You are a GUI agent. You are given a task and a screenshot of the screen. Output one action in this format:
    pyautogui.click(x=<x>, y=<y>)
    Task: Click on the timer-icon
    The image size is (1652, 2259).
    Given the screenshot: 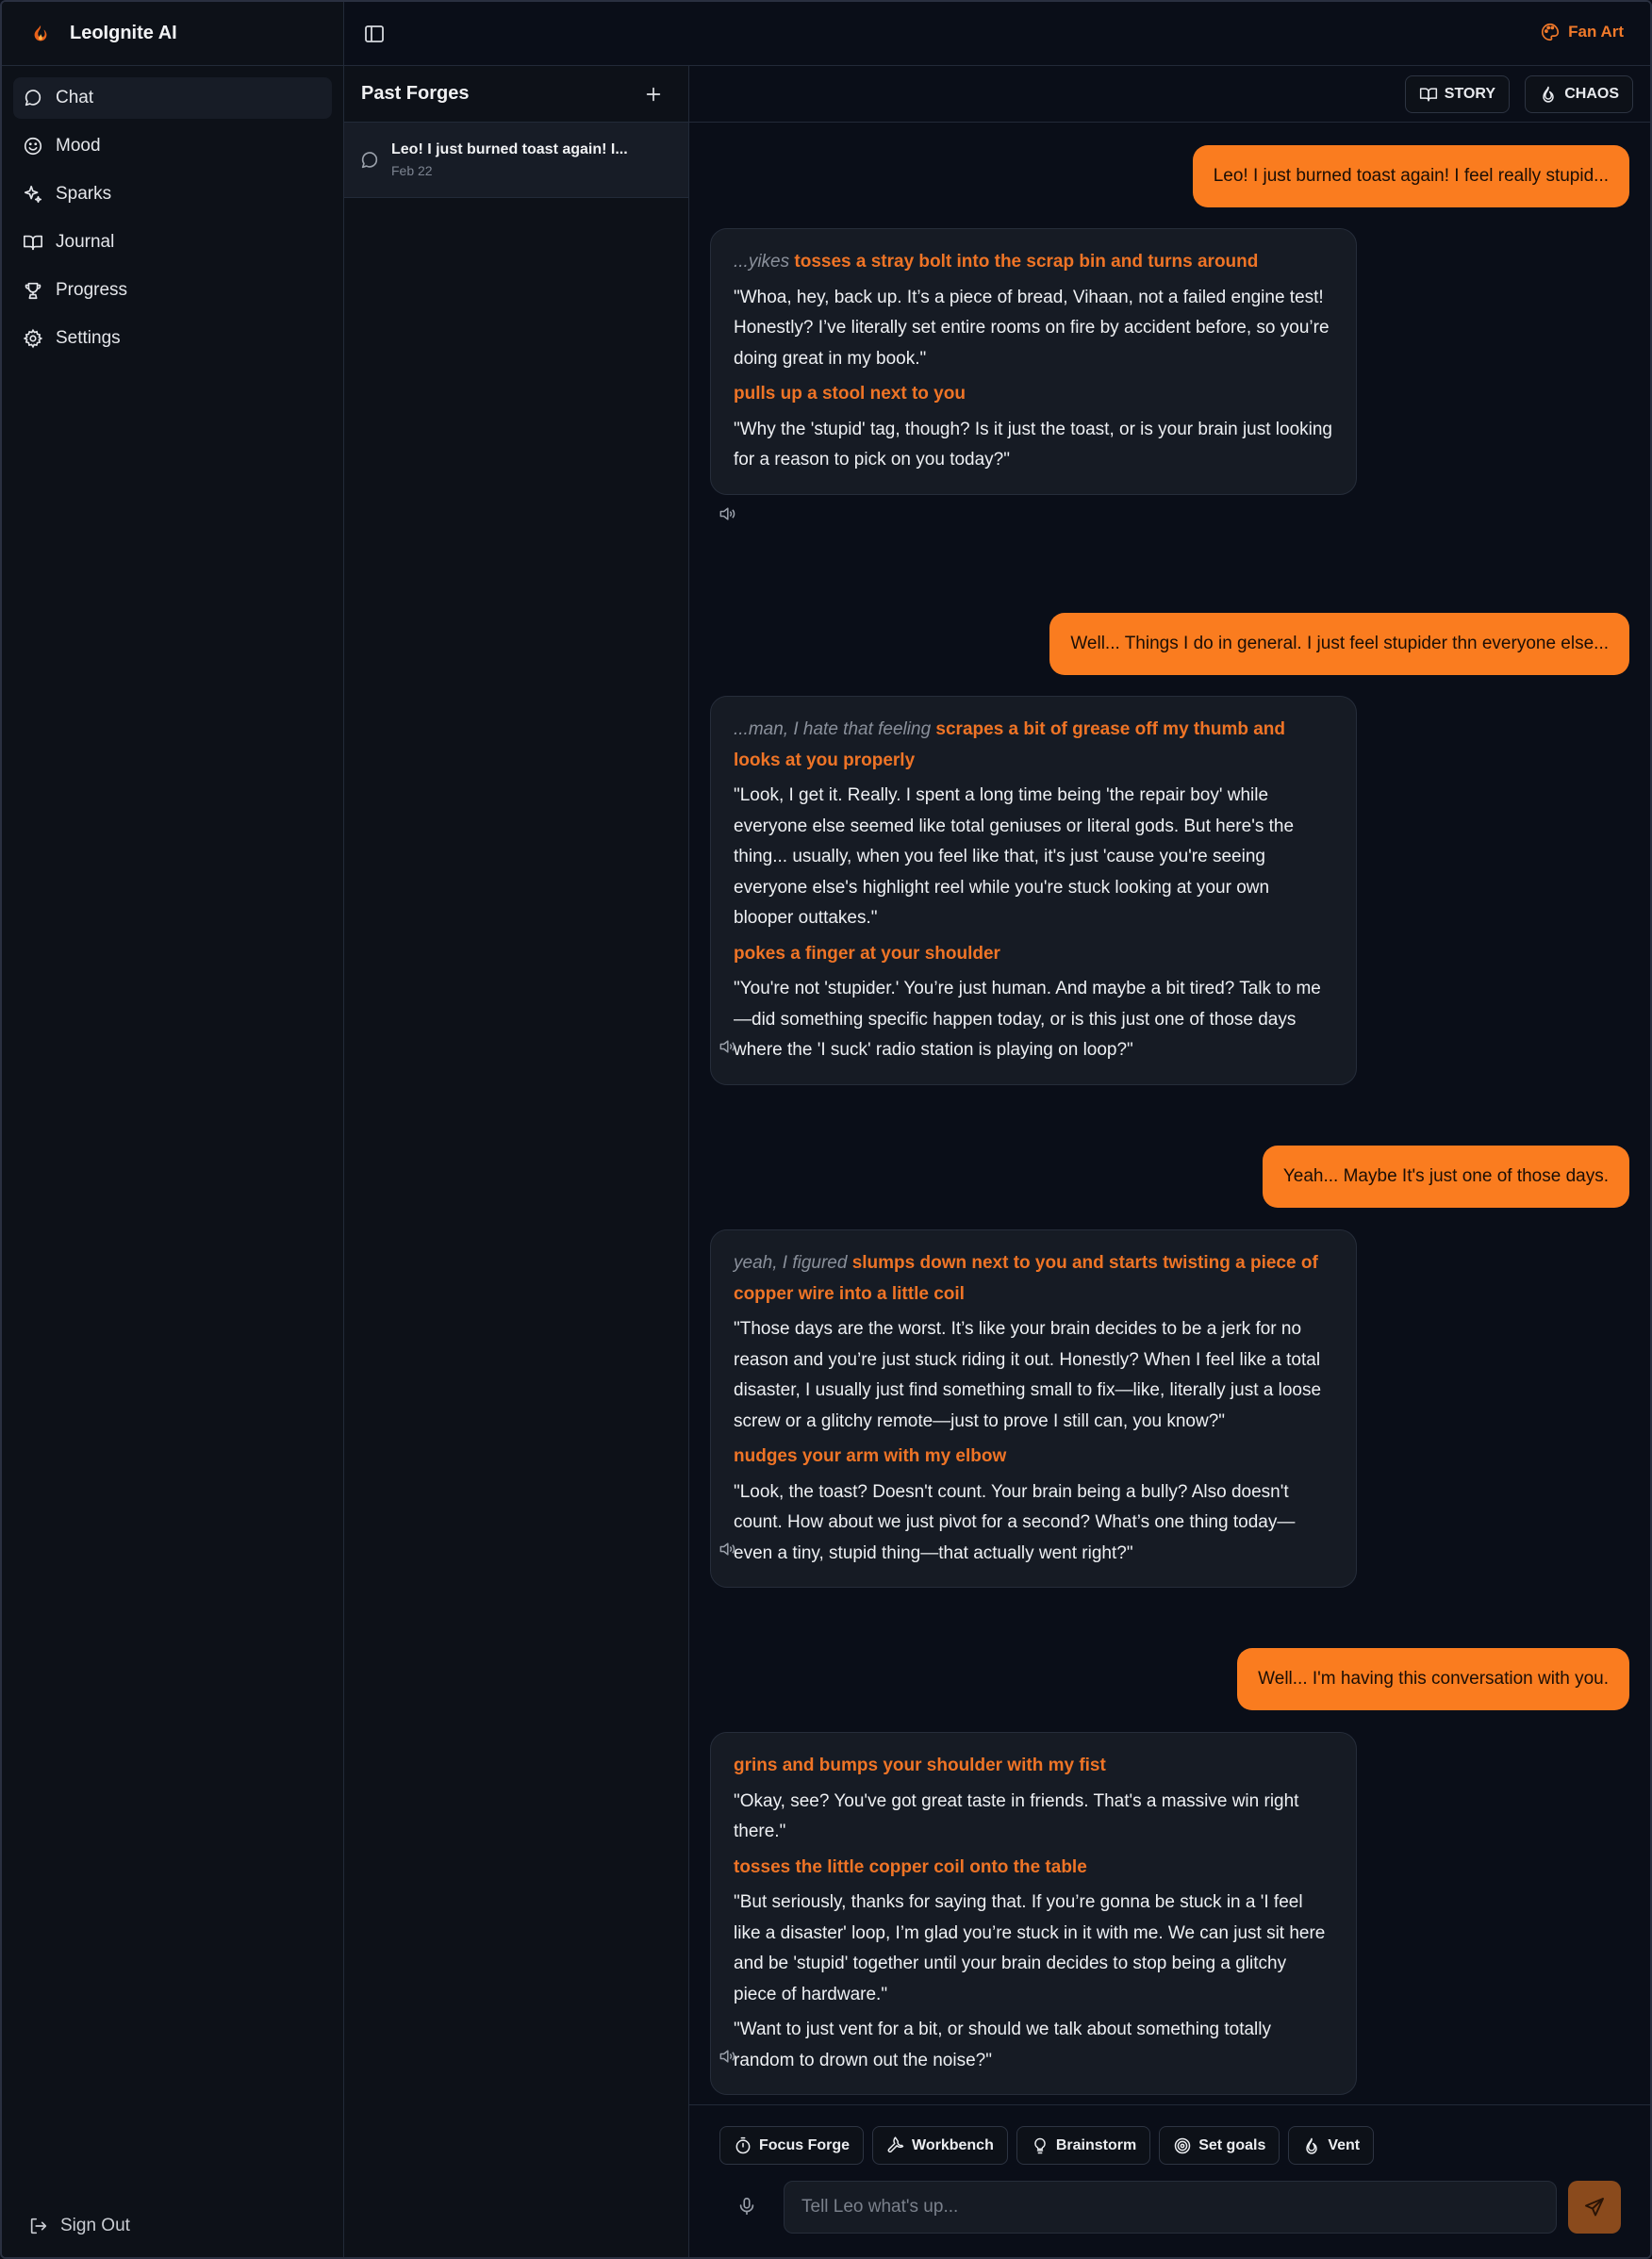 What is the action you would take?
    pyautogui.click(x=743, y=2145)
    